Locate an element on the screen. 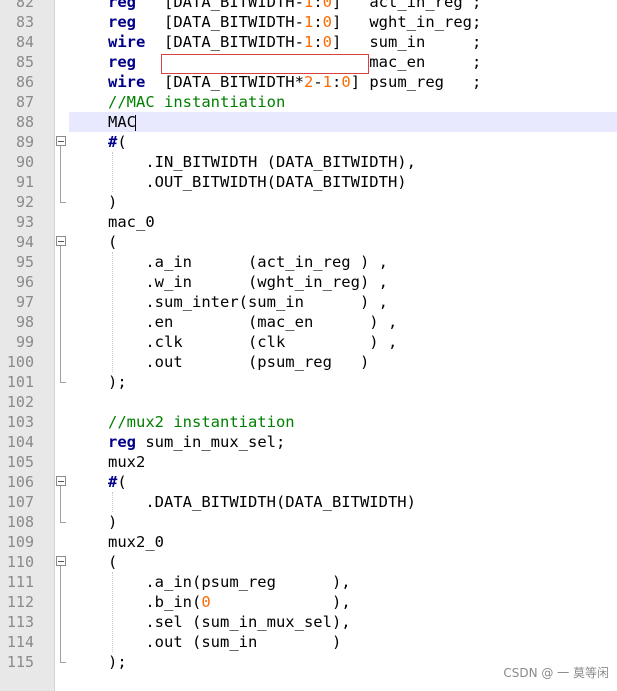 The width and height of the screenshot is (617, 691). code-line: 114 .out (sum_in ) is located at coordinates (308, 642).